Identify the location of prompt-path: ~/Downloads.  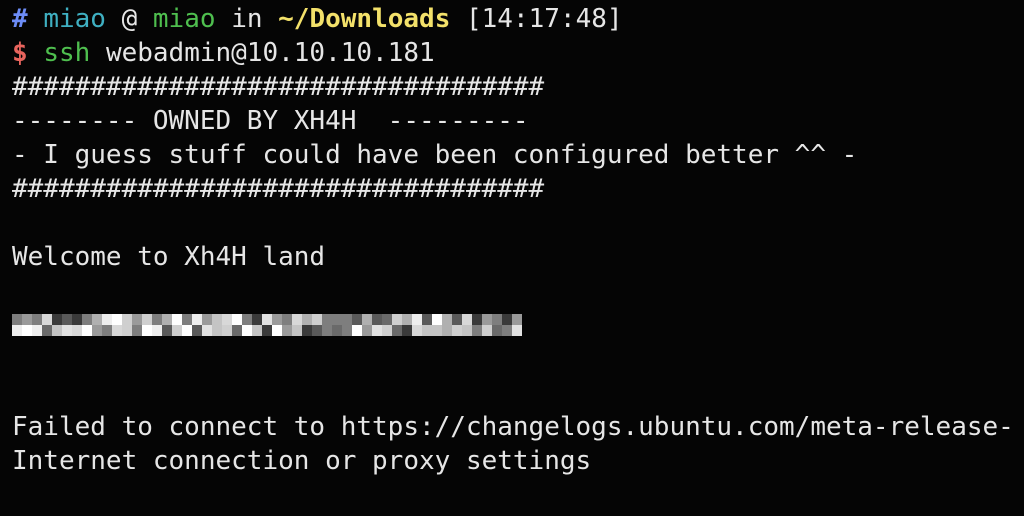
(364, 19).